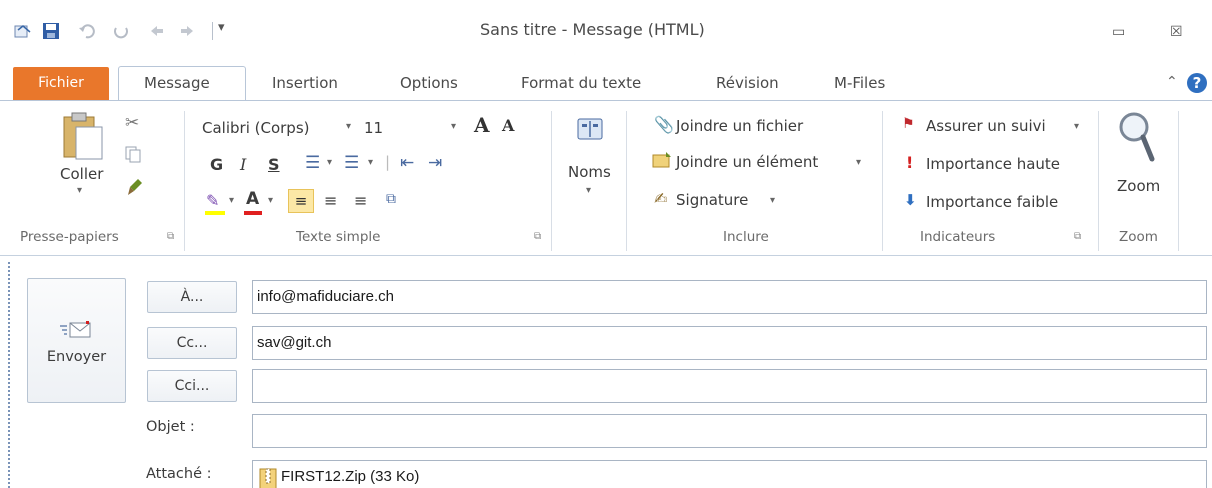 The image size is (1212, 488). Describe the element at coordinates (1176, 32) in the screenshot. I see `close-window-icon: ☒` at that location.